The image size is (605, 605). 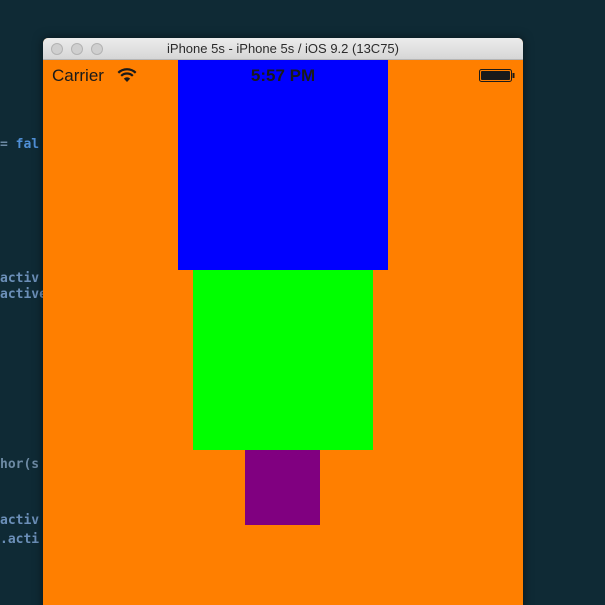 What do you see at coordinates (282, 487) in the screenshot?
I see `purple-view` at bounding box center [282, 487].